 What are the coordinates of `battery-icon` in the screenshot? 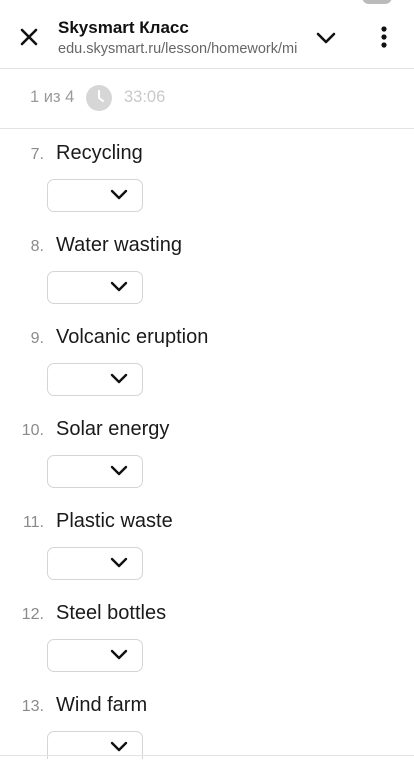 It's located at (377, 2).